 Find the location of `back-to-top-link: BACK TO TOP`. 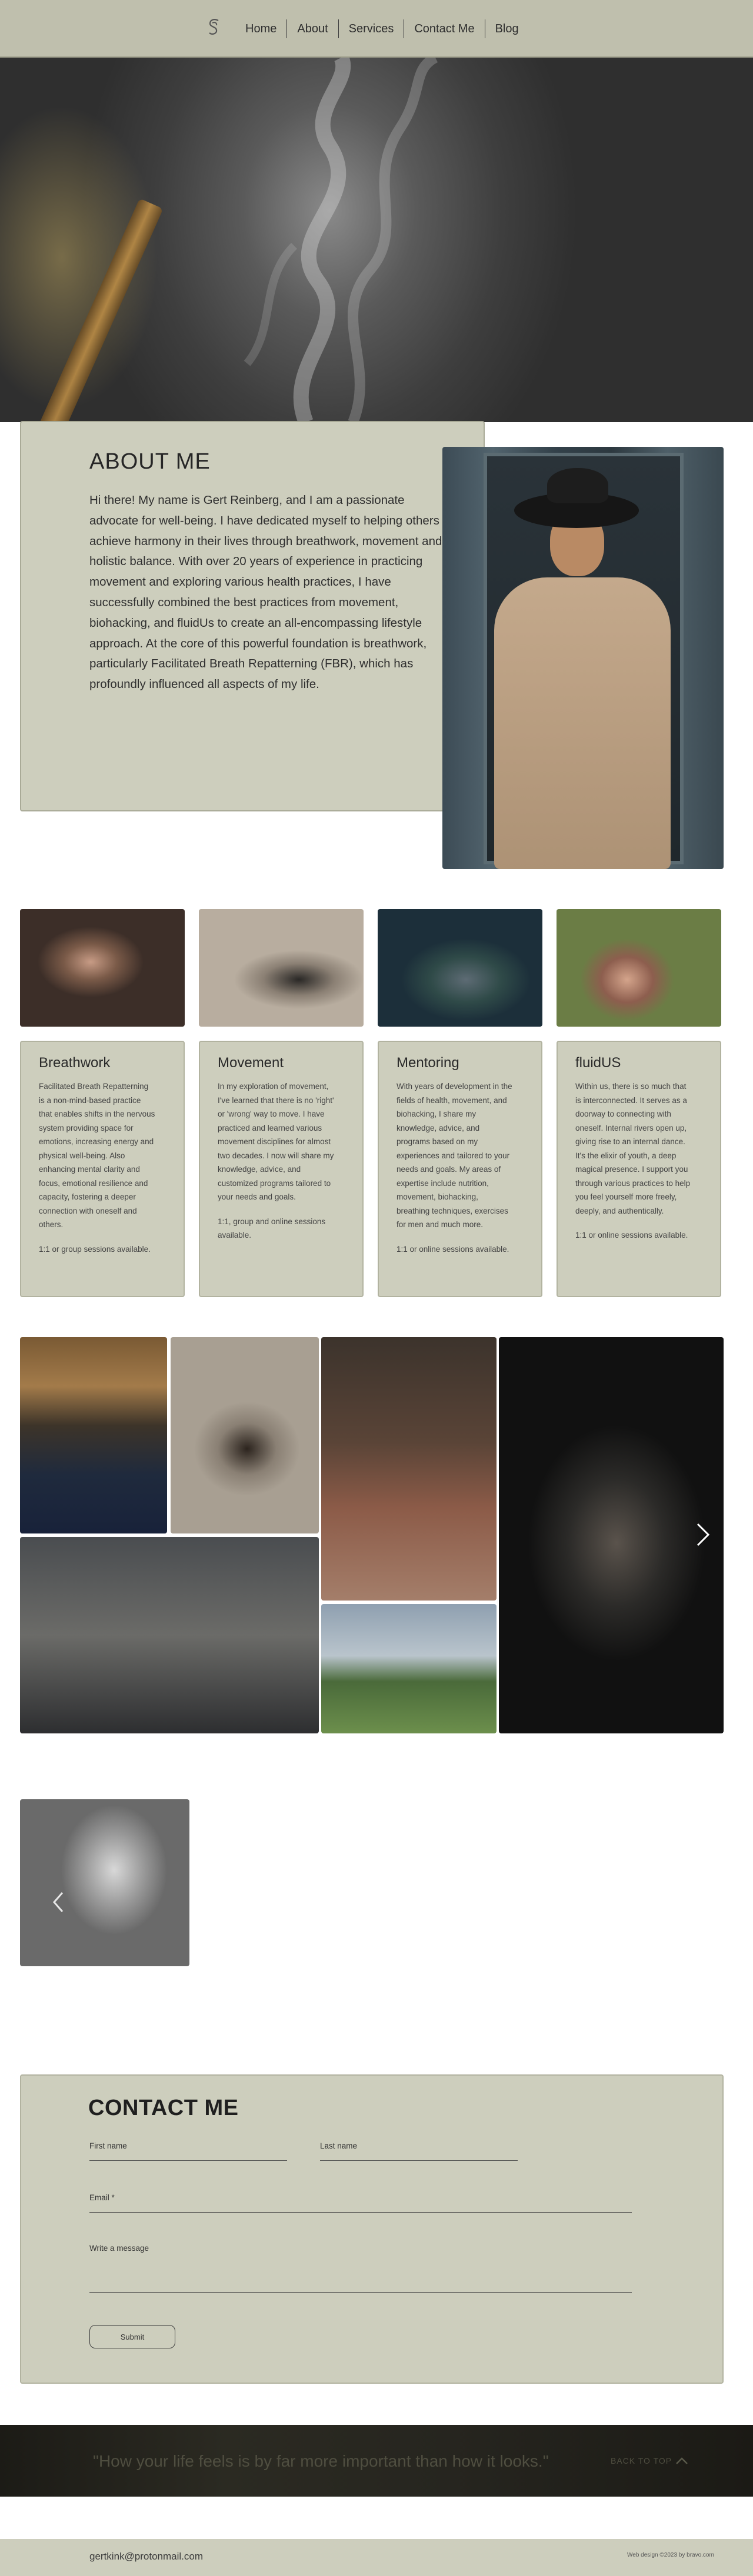

back-to-top-link: BACK TO TOP is located at coordinates (641, 2460).